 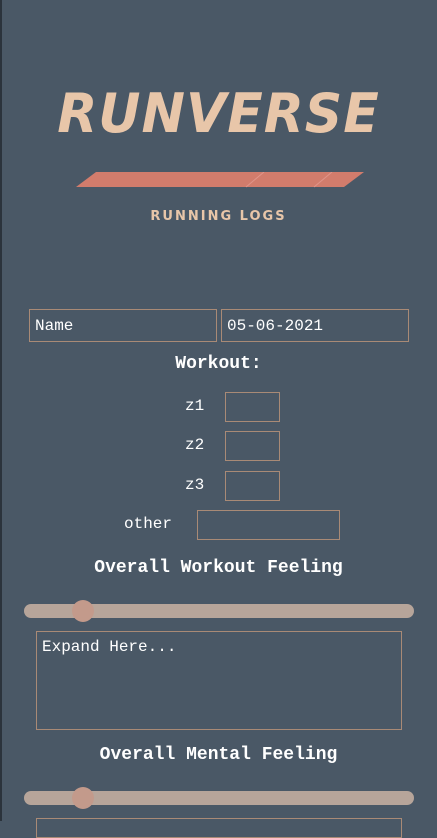 I want to click on other-label: other, so click(x=148, y=524).